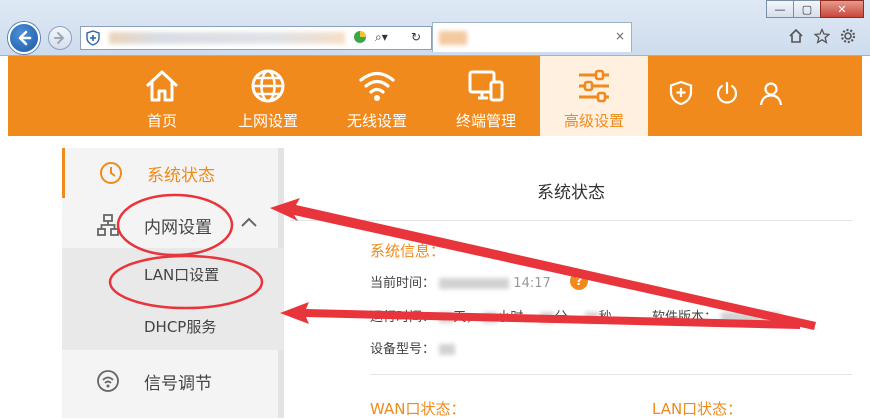  I want to click on nav-label: 首页, so click(161, 121).